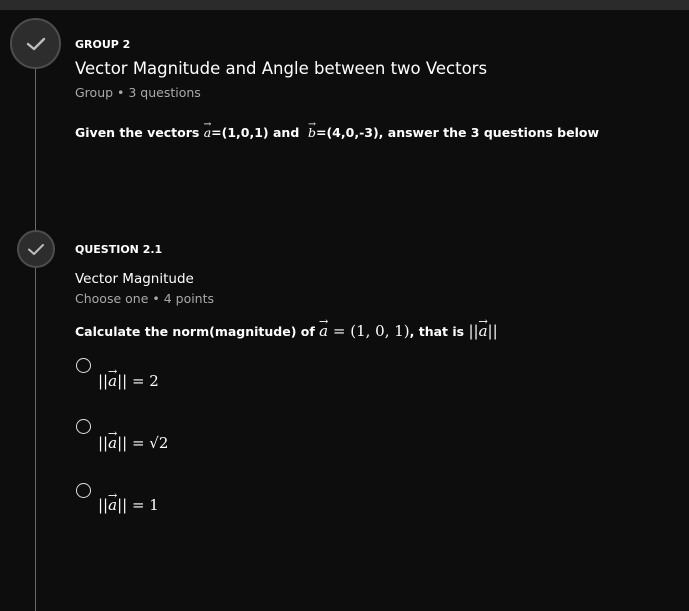 The height and width of the screenshot is (611, 689). I want to click on option-value: = 1, so click(143, 505).